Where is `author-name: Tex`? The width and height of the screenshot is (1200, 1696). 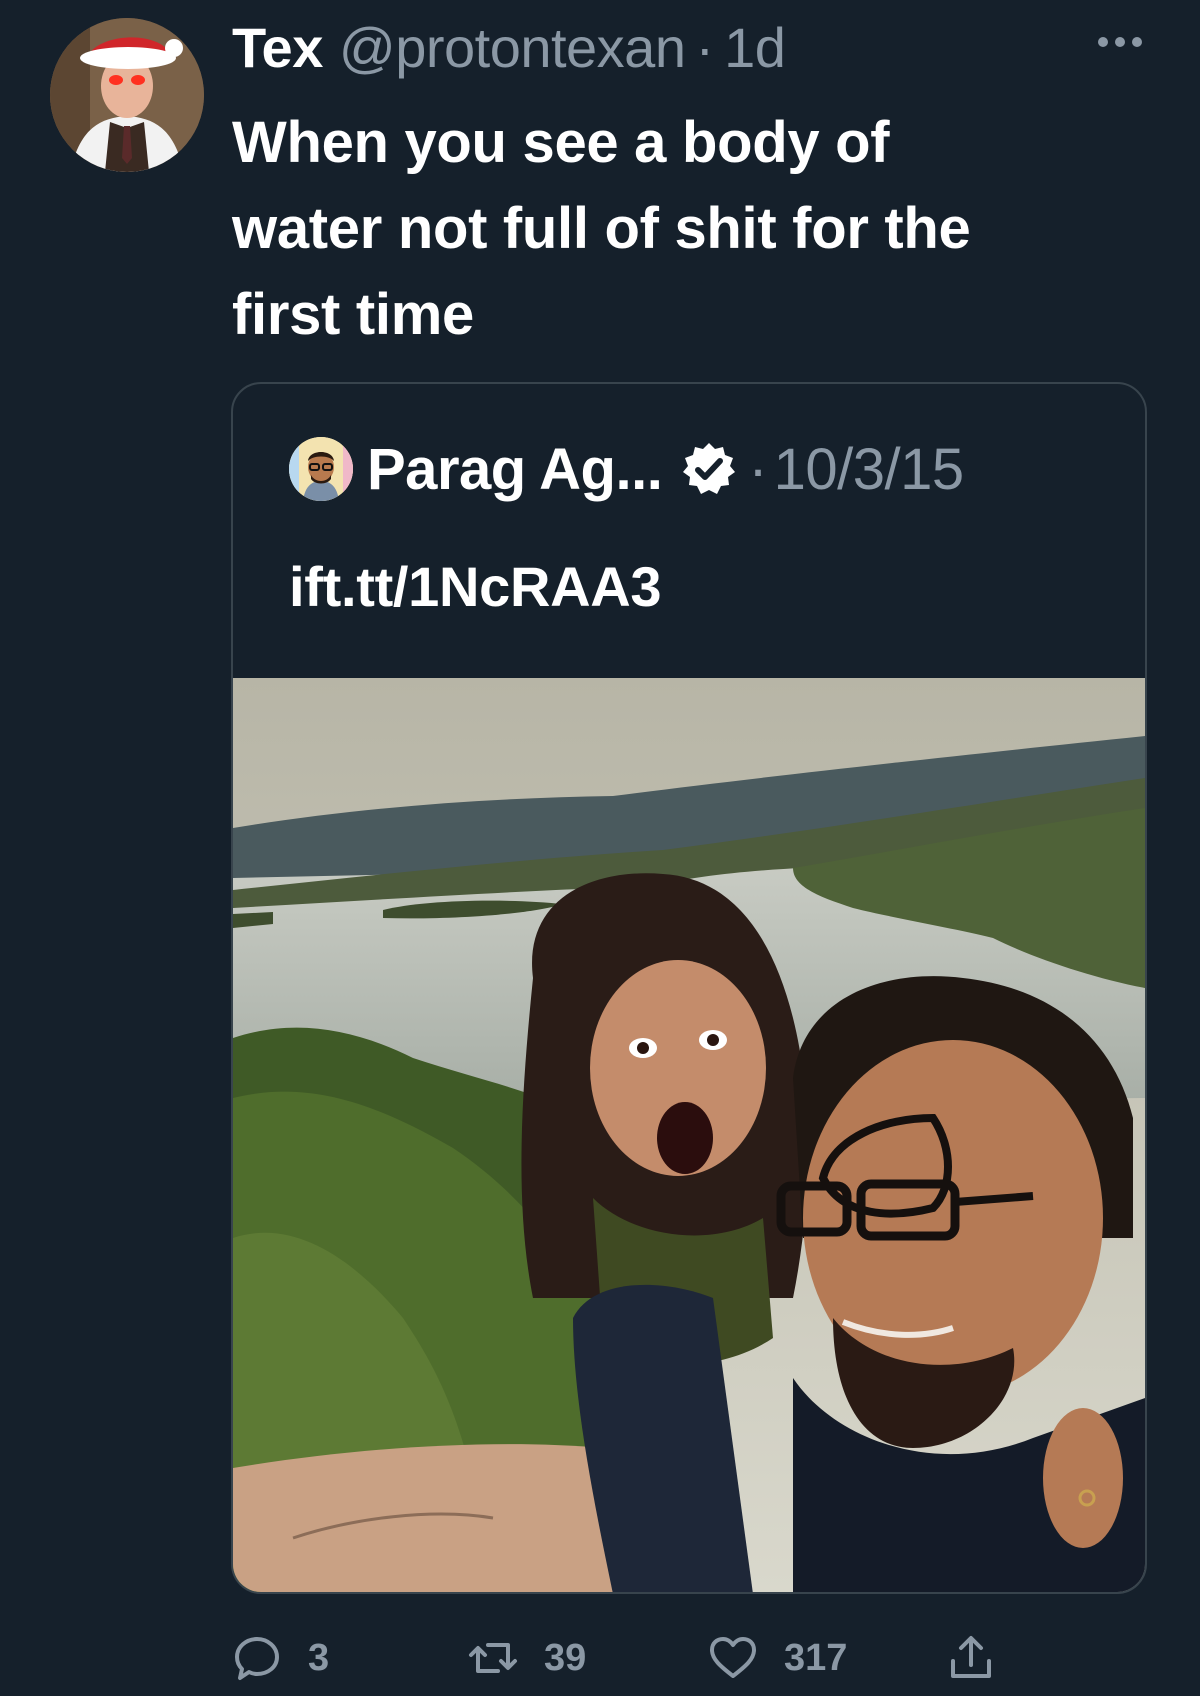
author-name: Tex is located at coordinates (277, 47).